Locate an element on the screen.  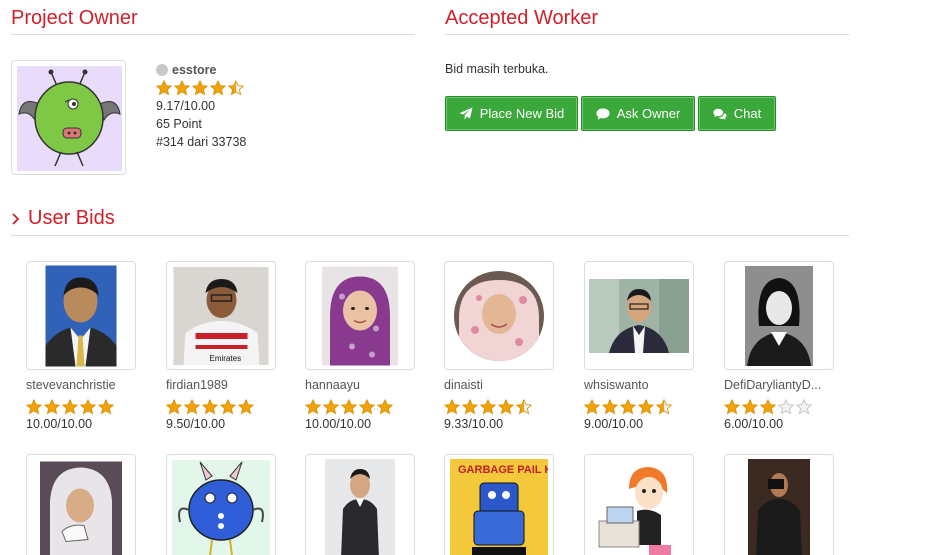
bid-card: Emirates firdian1989 9.50/10.00 is located at coordinates (224, 346).